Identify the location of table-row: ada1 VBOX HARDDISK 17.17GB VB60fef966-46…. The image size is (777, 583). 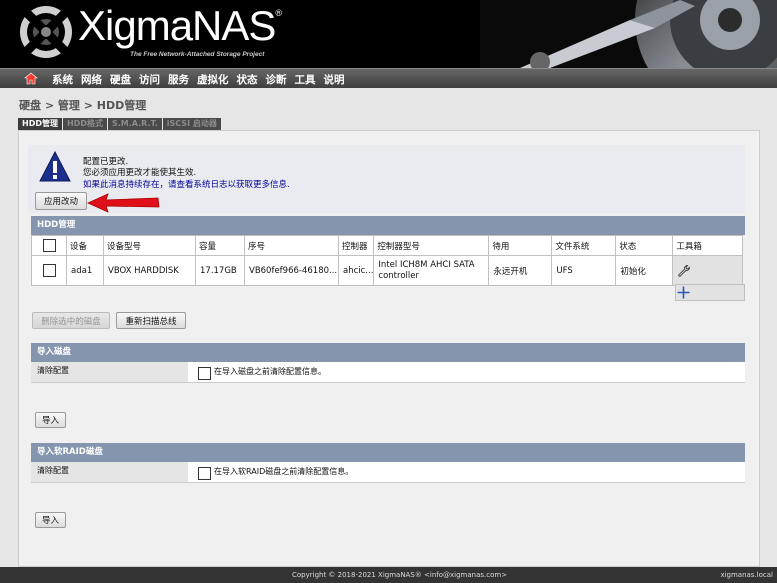
(387, 270).